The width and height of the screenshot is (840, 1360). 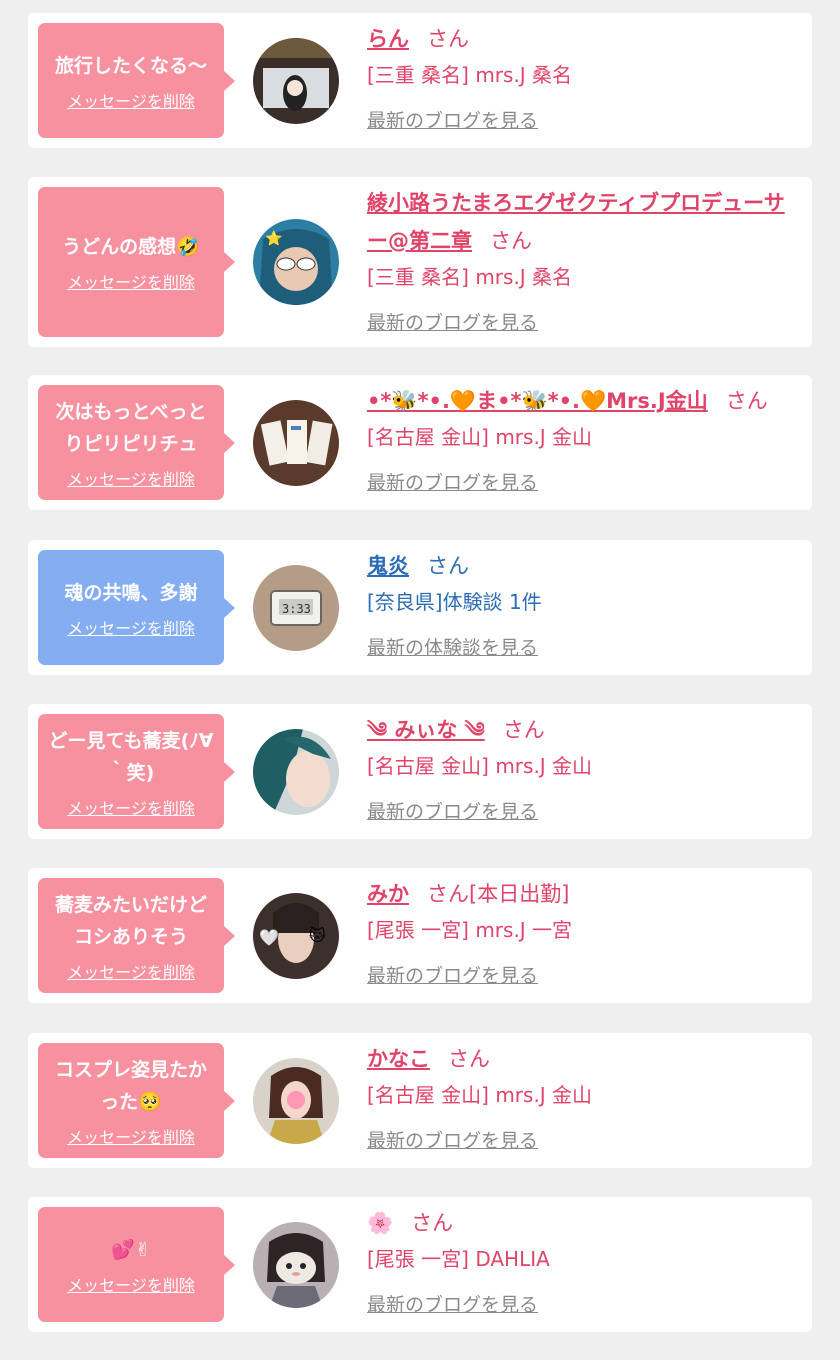 What do you see at coordinates (580, 934) in the screenshot?
I see `entry-info: みか さん[本日出勤] [尾張 一宮] mrs.J 一宮 最新のブログを見る` at bounding box center [580, 934].